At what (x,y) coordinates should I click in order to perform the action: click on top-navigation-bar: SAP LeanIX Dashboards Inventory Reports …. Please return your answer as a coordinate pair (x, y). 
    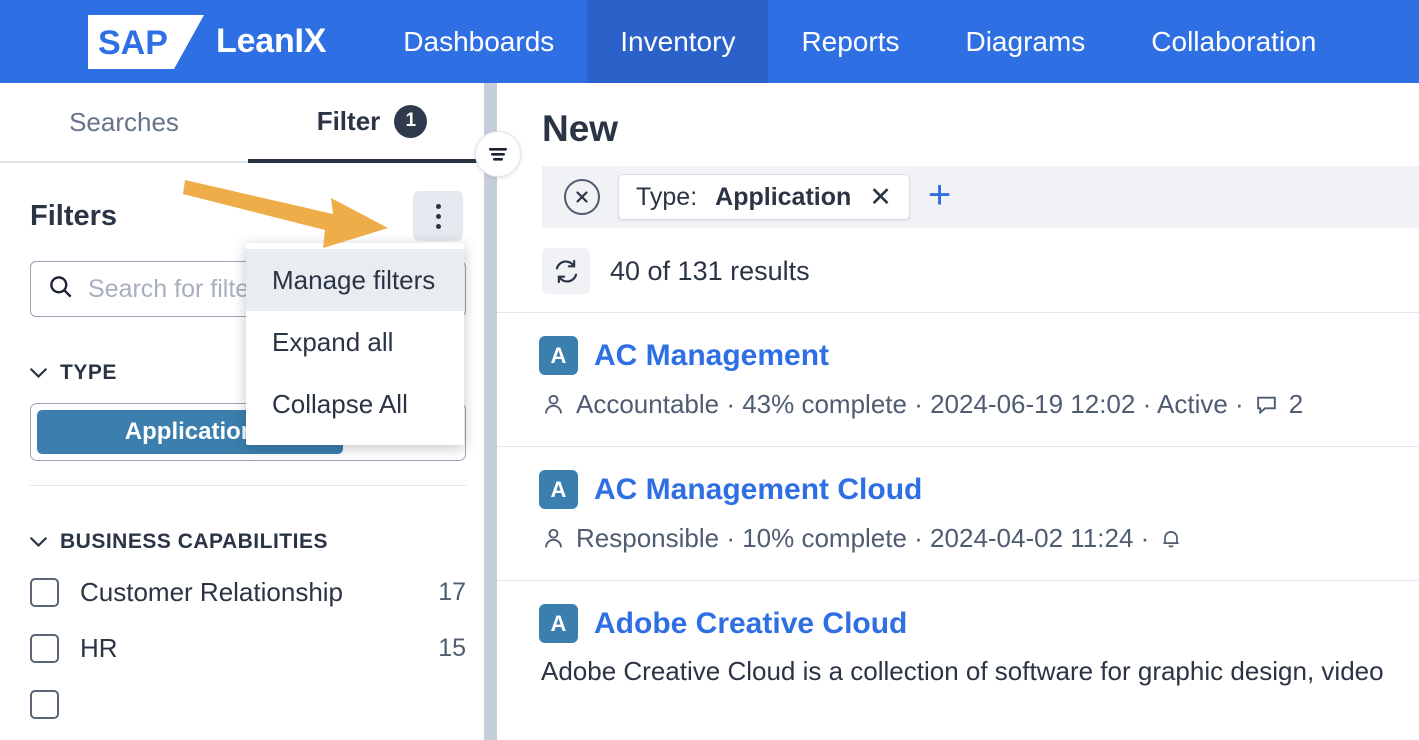
    Looking at the image, I should click on (709, 41).